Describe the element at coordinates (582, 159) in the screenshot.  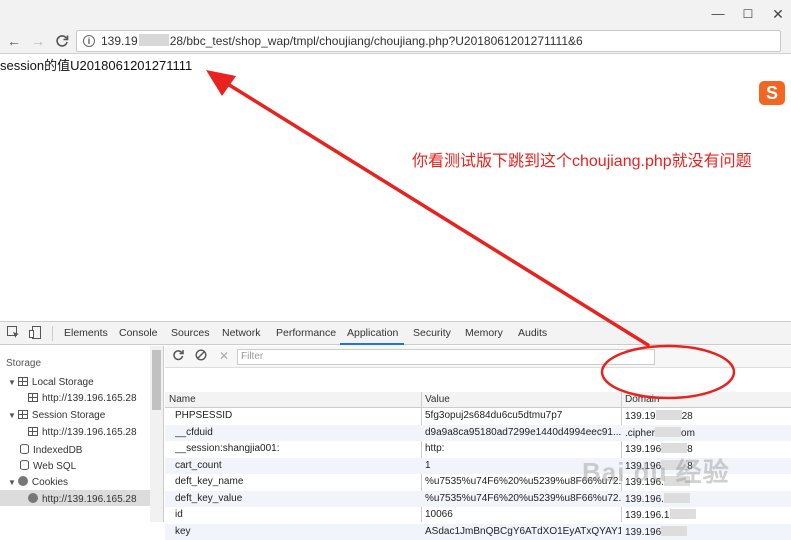
I see `annotation-text: 你看测试版下跳到这个choujiang.php就没有问题` at that location.